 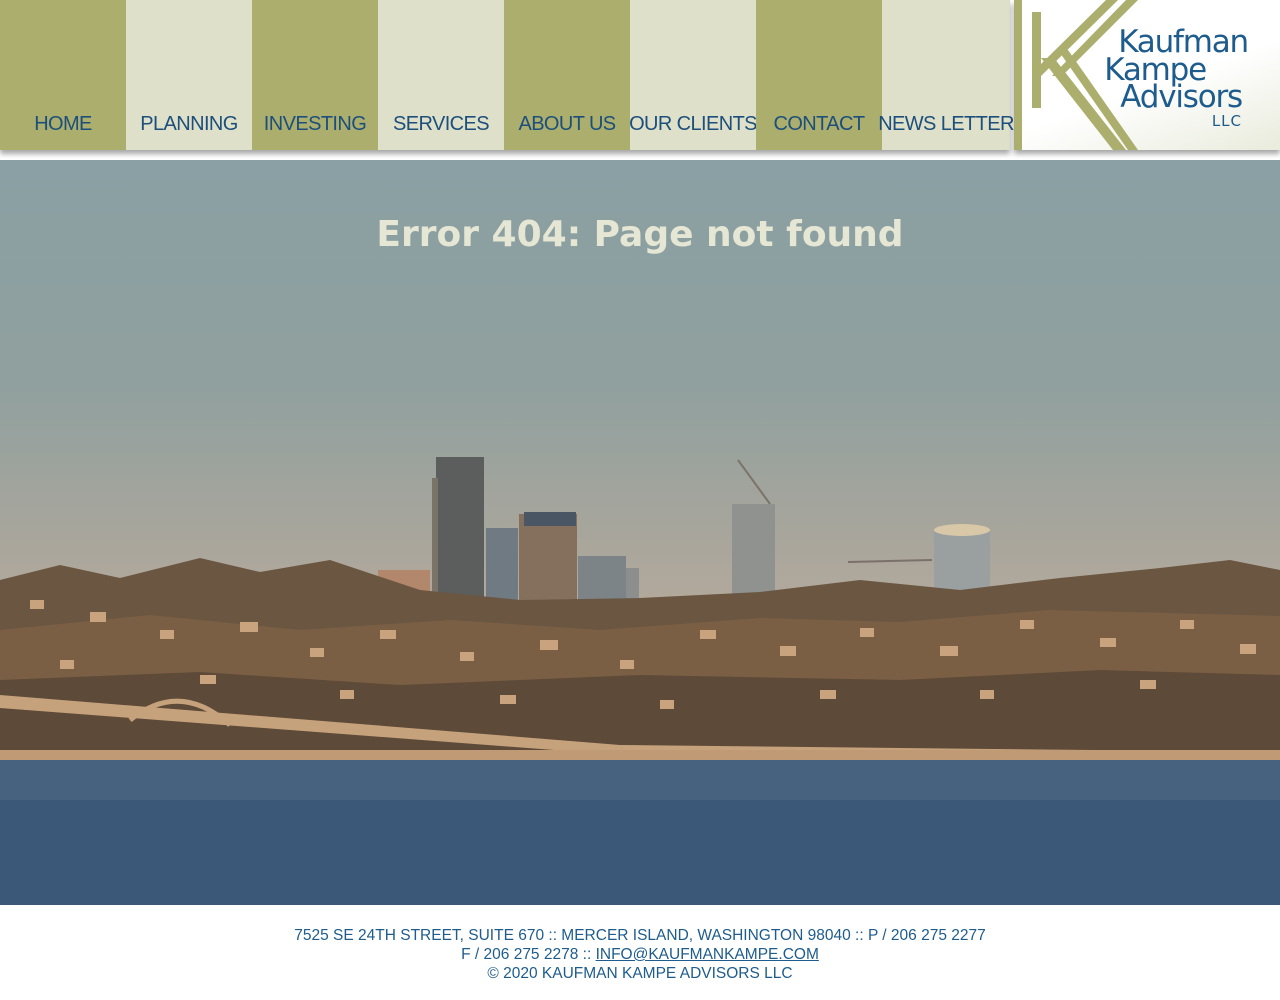 What do you see at coordinates (1181, 97) in the screenshot?
I see `logo-line-advisors: Advisors` at bounding box center [1181, 97].